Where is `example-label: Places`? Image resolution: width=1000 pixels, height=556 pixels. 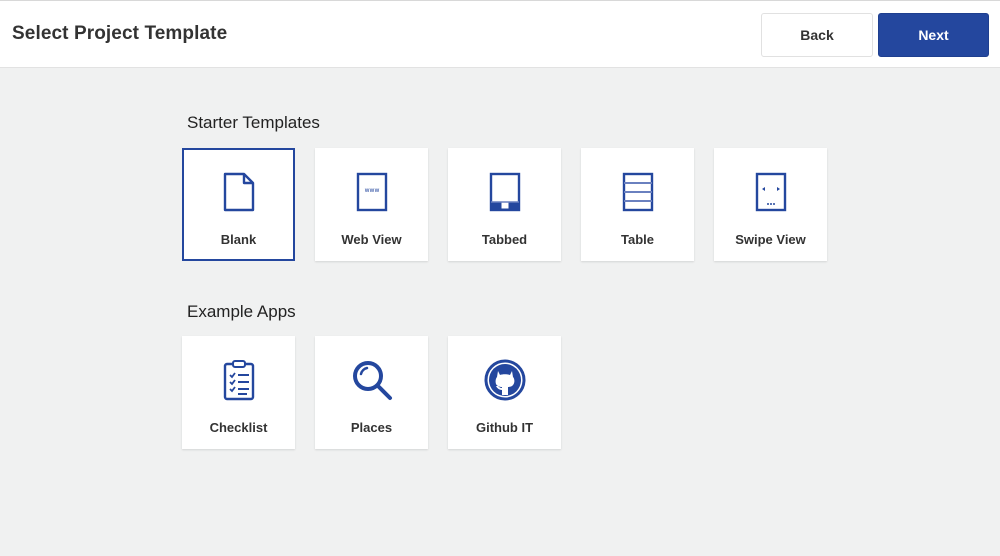 example-label: Places is located at coordinates (371, 427).